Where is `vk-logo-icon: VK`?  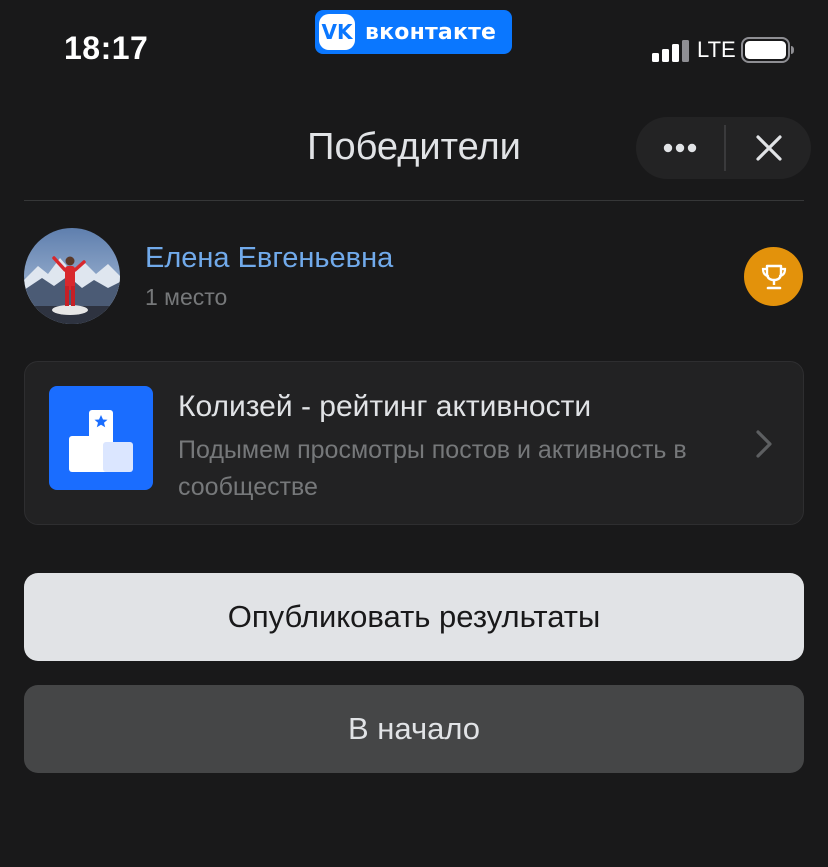 vk-logo-icon: VK is located at coordinates (337, 32).